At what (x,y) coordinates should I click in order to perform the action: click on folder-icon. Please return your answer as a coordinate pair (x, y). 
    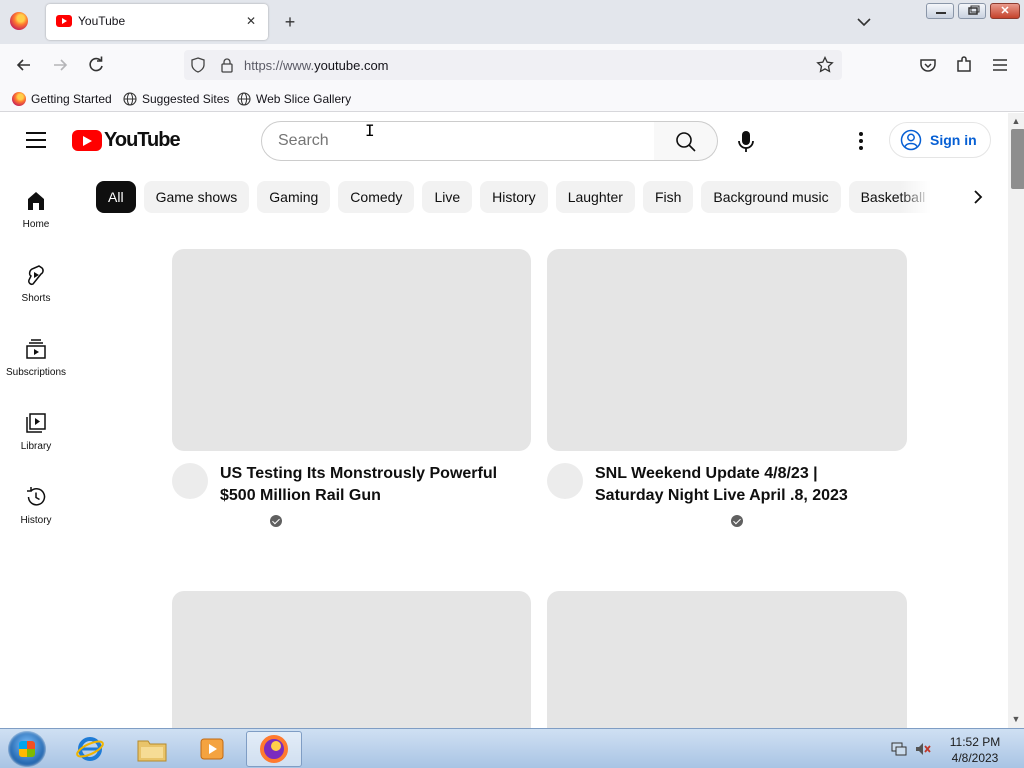
    Looking at the image, I should click on (152, 751).